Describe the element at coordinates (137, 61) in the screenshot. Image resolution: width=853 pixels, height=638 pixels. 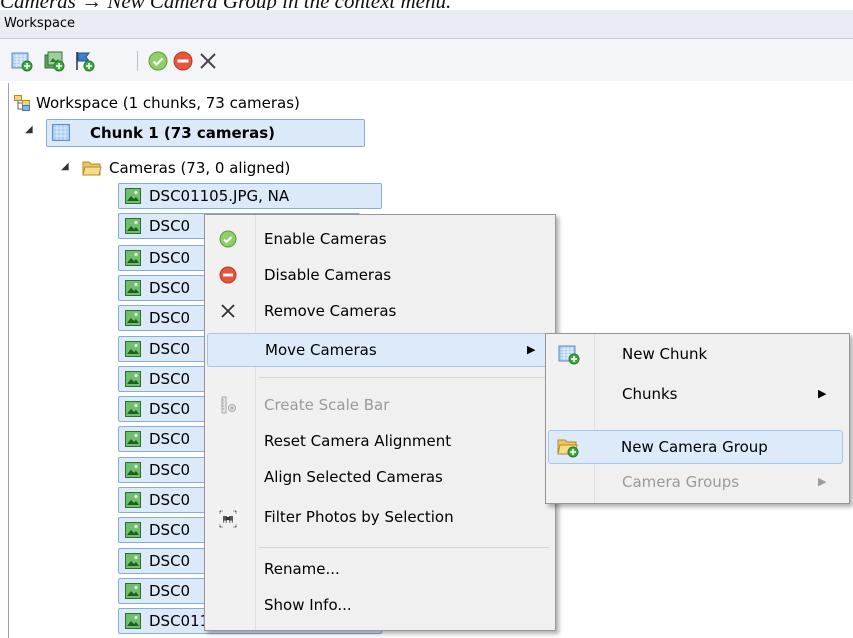
I see `toolbar-separator` at that location.